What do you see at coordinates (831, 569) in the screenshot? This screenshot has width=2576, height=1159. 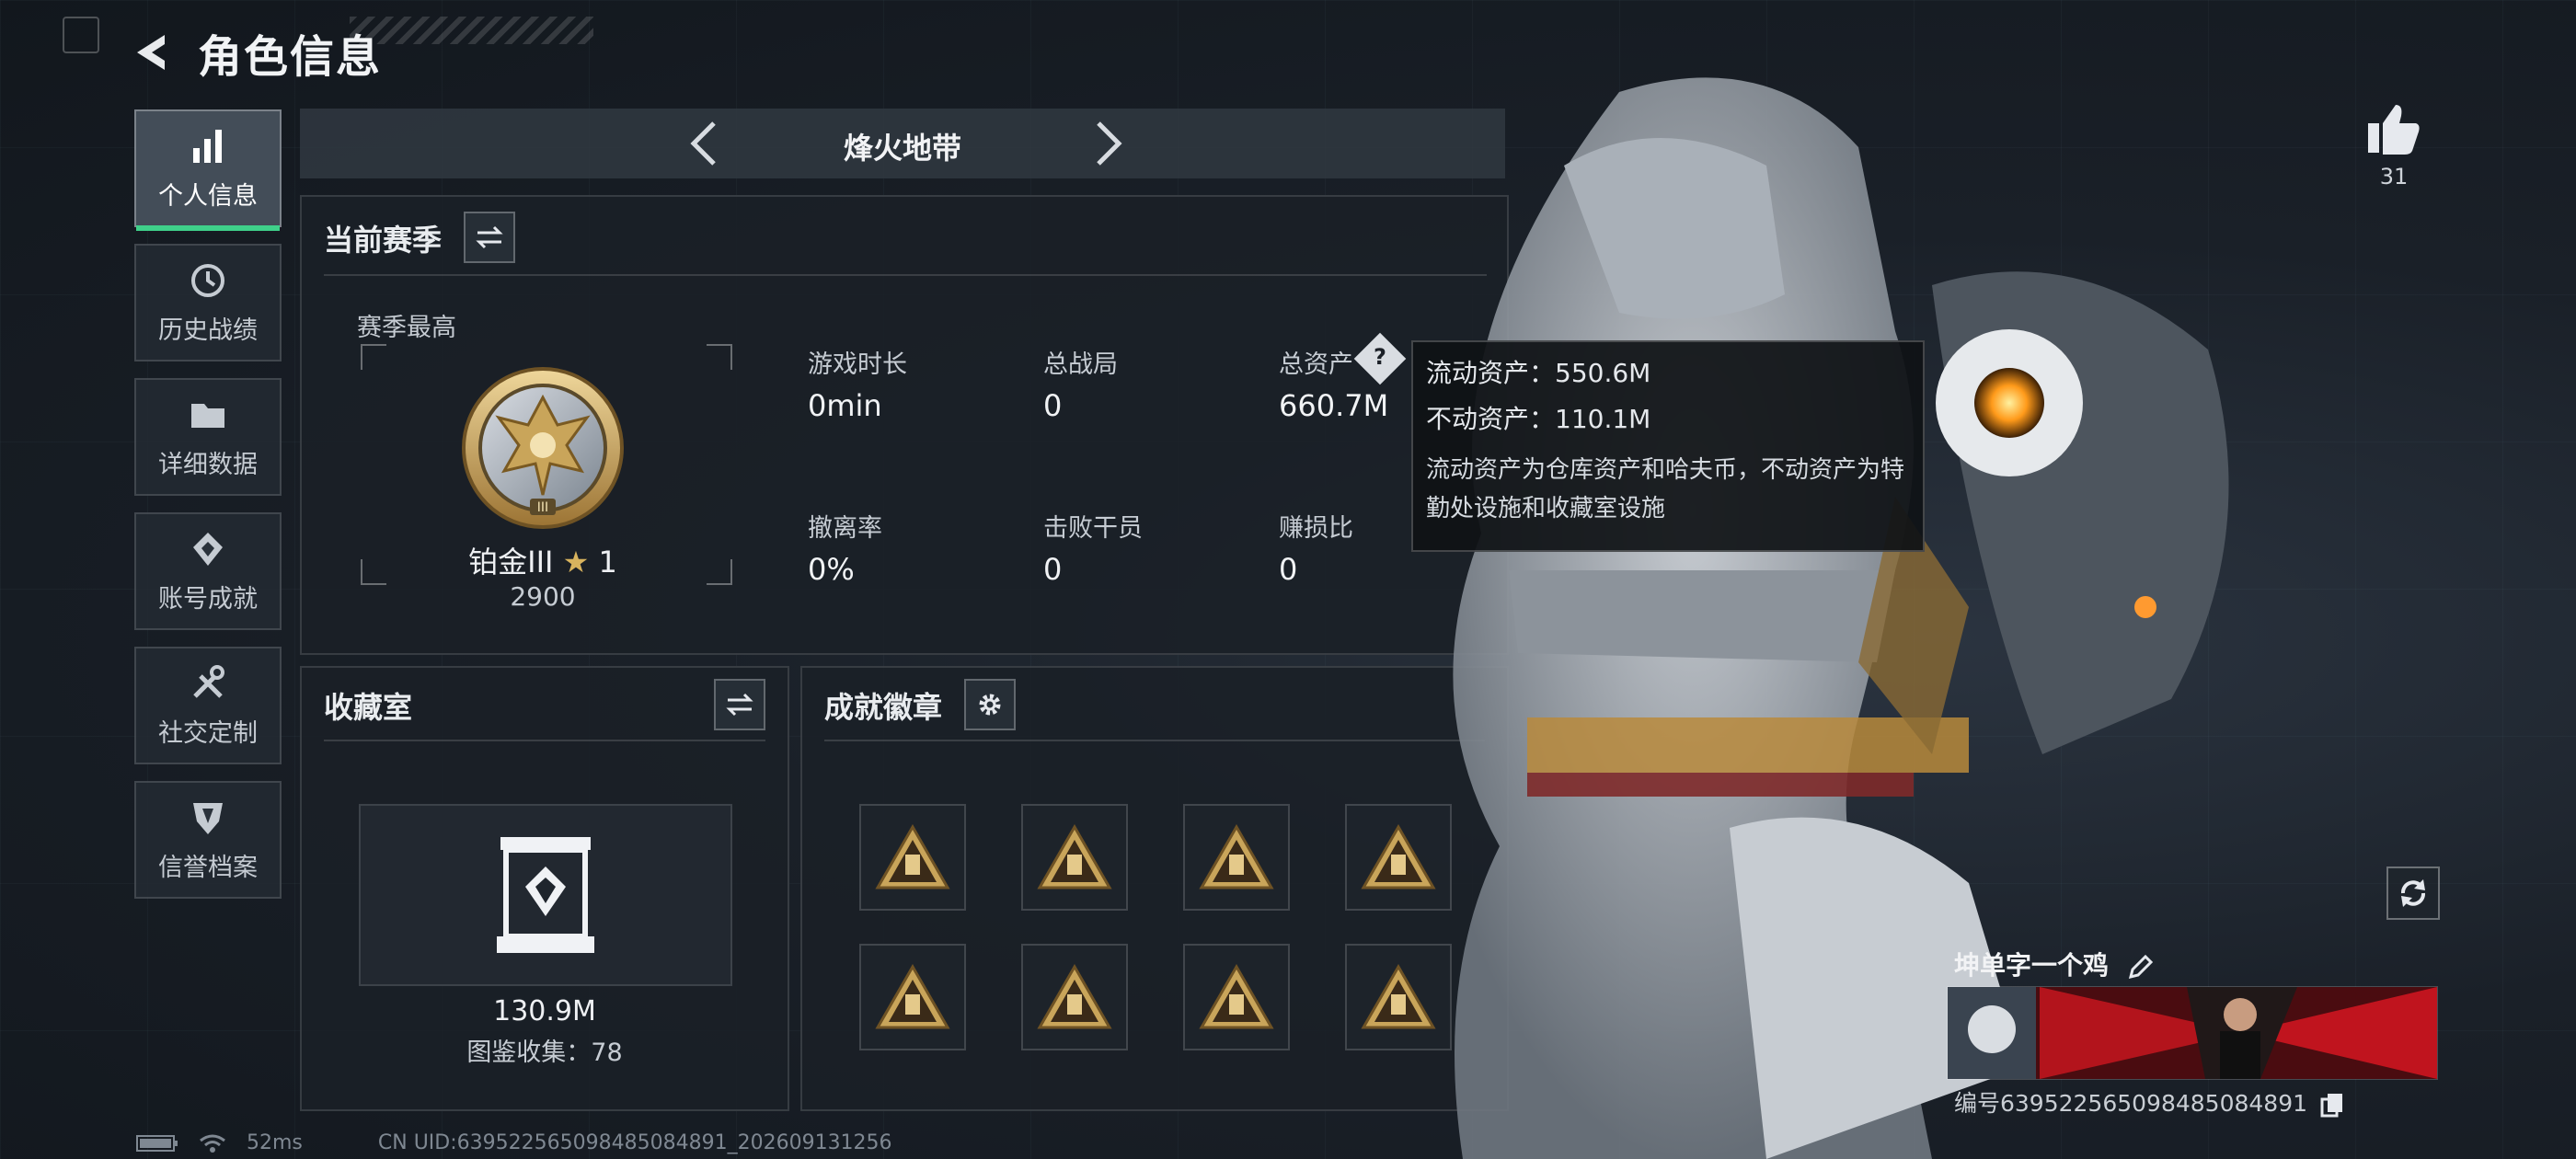 I see `stat-value: 0%` at bounding box center [831, 569].